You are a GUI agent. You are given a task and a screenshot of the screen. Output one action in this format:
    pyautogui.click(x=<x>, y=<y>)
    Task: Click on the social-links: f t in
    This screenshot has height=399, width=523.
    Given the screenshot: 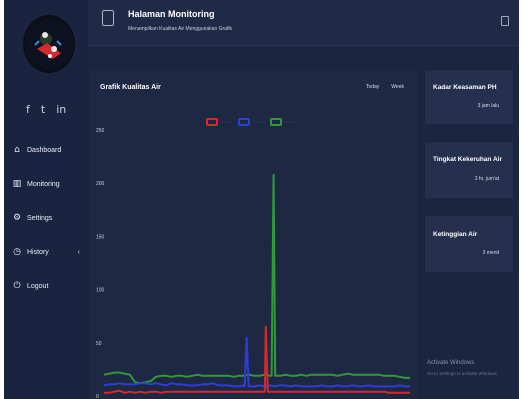 What is the action you would take?
    pyautogui.click(x=46, y=110)
    